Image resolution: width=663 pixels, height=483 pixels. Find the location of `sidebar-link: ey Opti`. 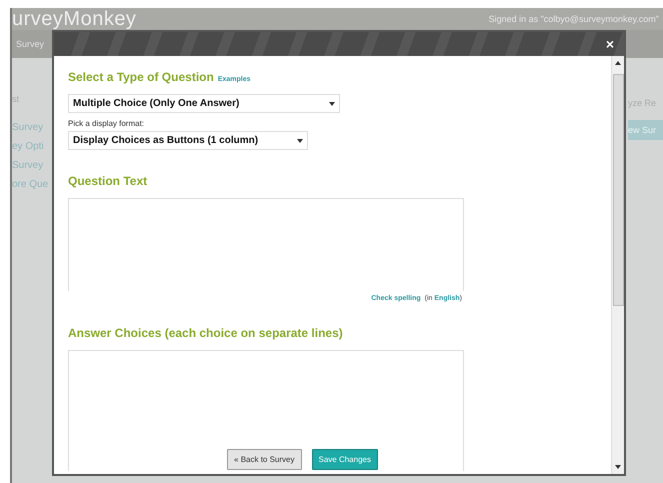

sidebar-link: ey Opti is located at coordinates (33, 146).